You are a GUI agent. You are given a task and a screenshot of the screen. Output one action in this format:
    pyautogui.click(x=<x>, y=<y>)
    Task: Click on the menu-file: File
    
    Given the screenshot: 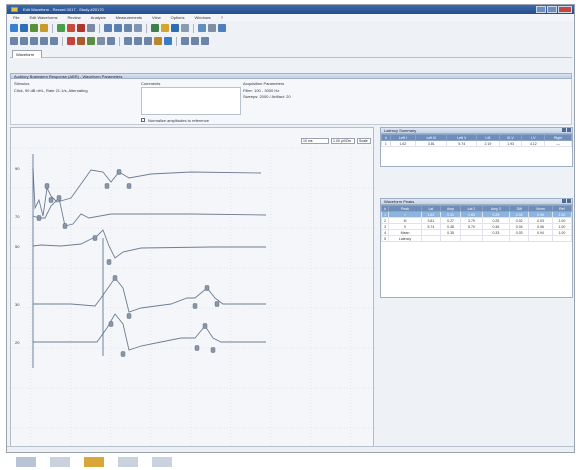 What is the action you would take?
    pyautogui.click(x=16, y=17)
    